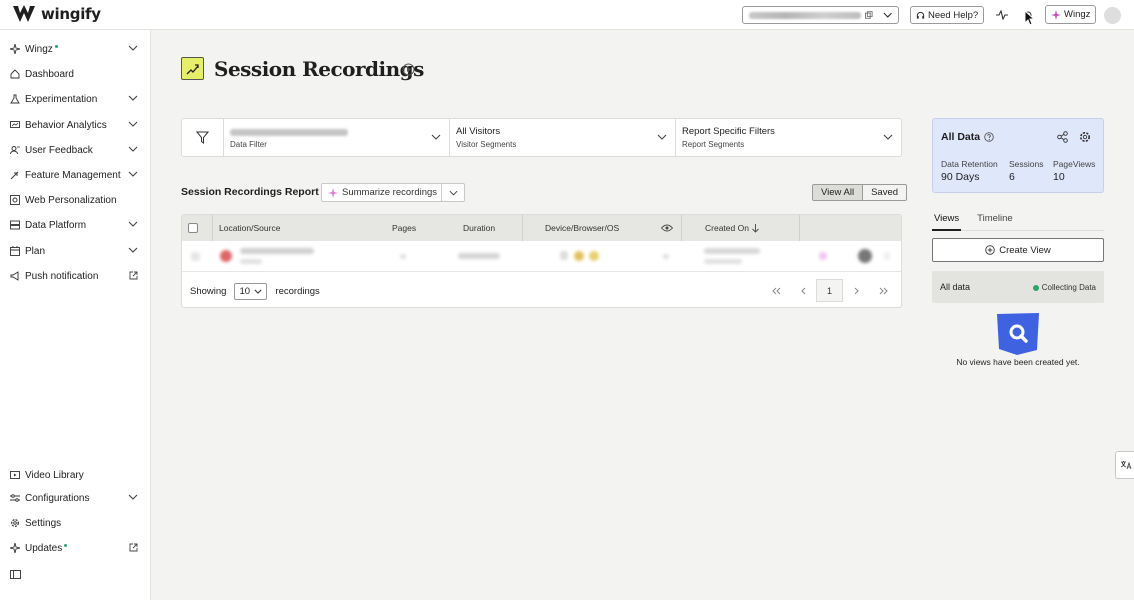 This screenshot has width=1134, height=600. I want to click on avatar, so click(1112, 15).